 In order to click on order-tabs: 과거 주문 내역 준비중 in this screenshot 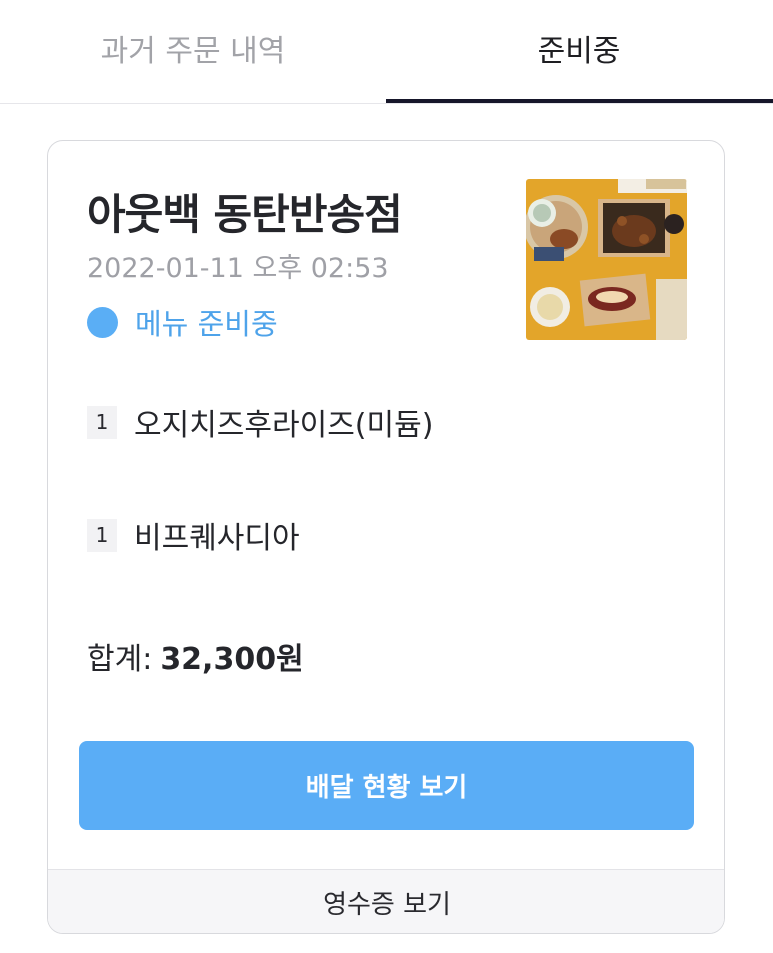, I will do `click(386, 52)`.